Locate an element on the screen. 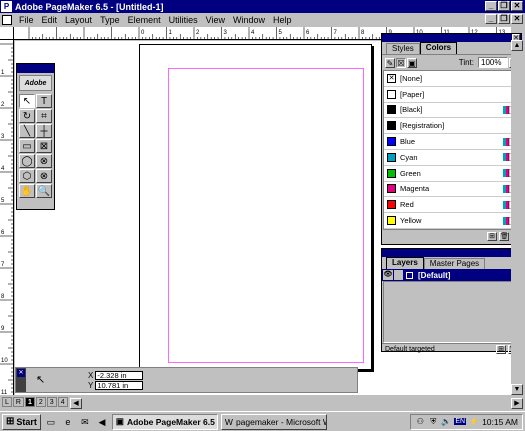 The height and width of the screenshot is (431, 525). page-tab-2: 2 is located at coordinates (40, 402).